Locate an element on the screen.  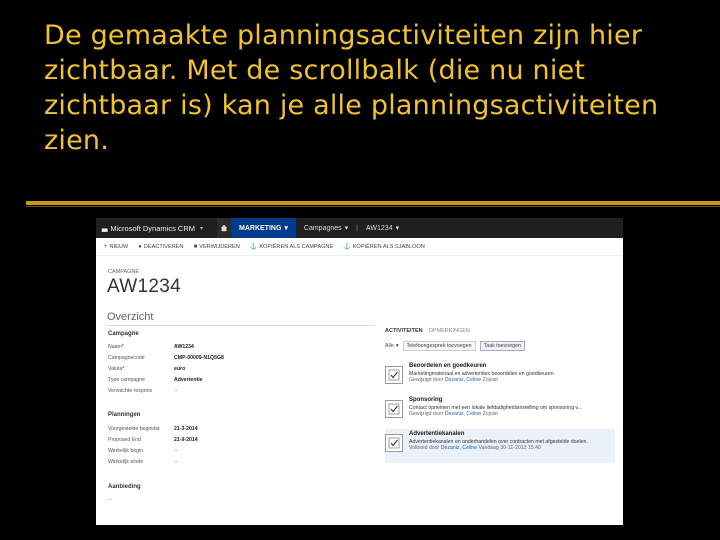
home-icon is located at coordinates (224, 228).